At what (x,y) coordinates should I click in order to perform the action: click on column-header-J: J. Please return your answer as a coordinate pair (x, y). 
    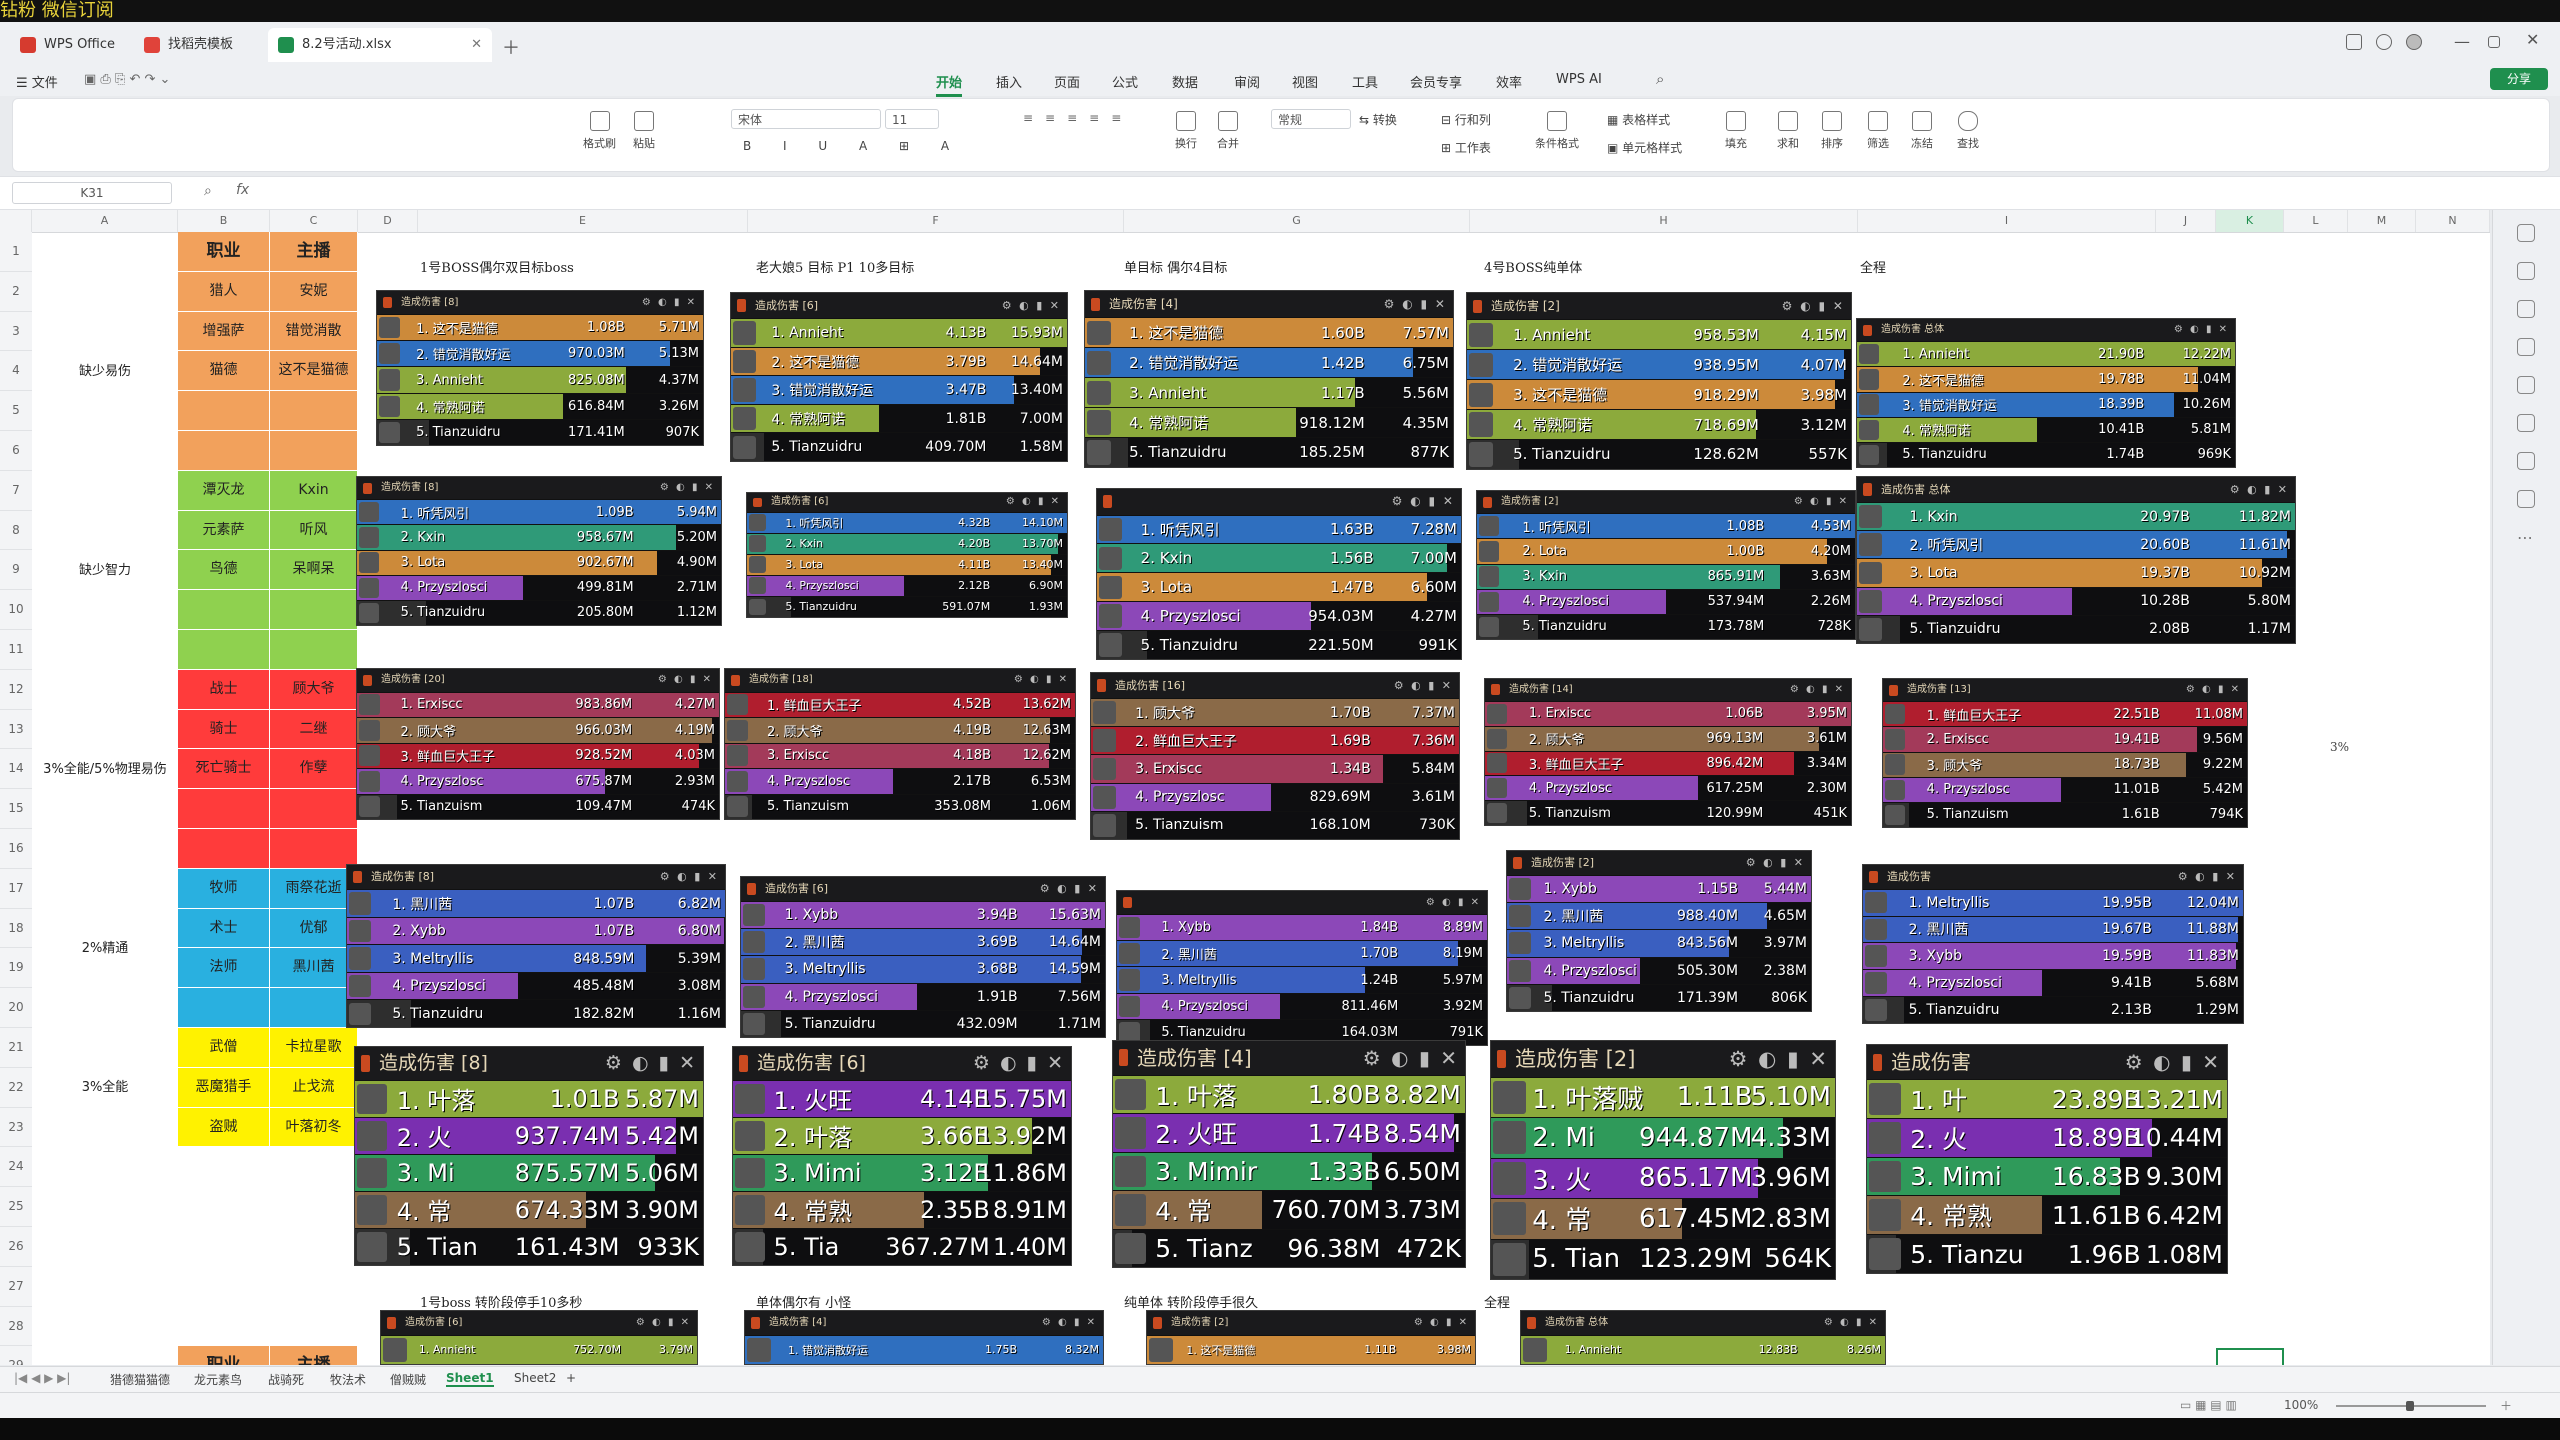
    Looking at the image, I should click on (2186, 221).